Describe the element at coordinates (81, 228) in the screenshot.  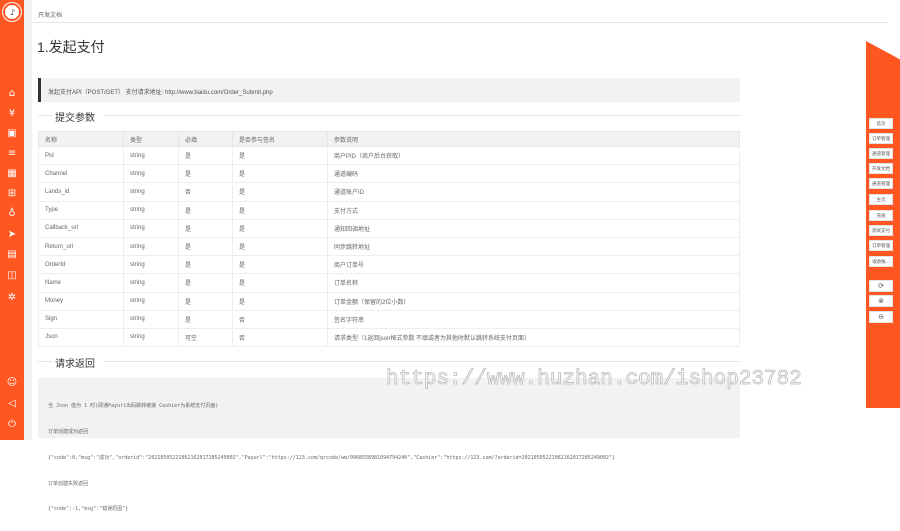
I see `table-cell: Callback_url` at that location.